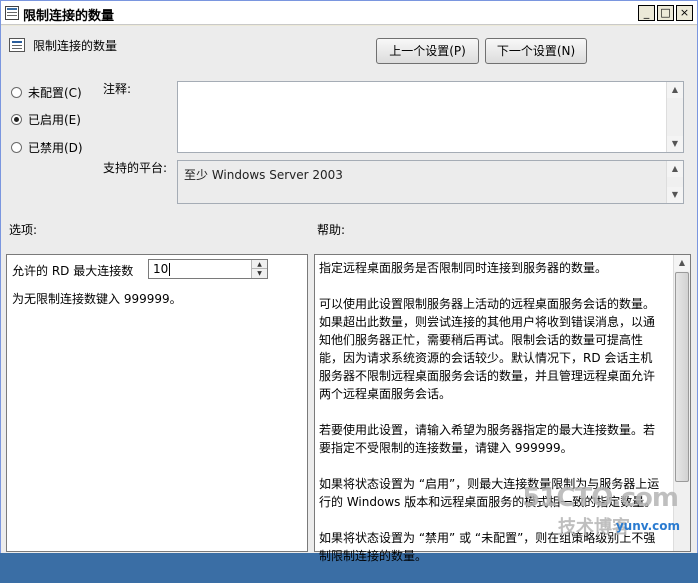  I want to click on policy-title: 限制连接的数量, so click(75, 46).